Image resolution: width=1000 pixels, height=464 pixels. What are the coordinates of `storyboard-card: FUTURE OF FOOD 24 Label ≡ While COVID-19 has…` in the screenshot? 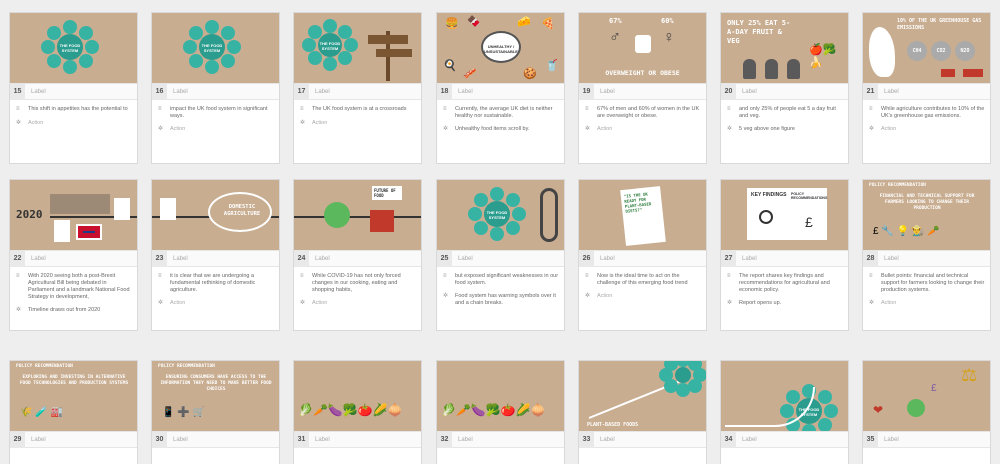 It's located at (357, 255).